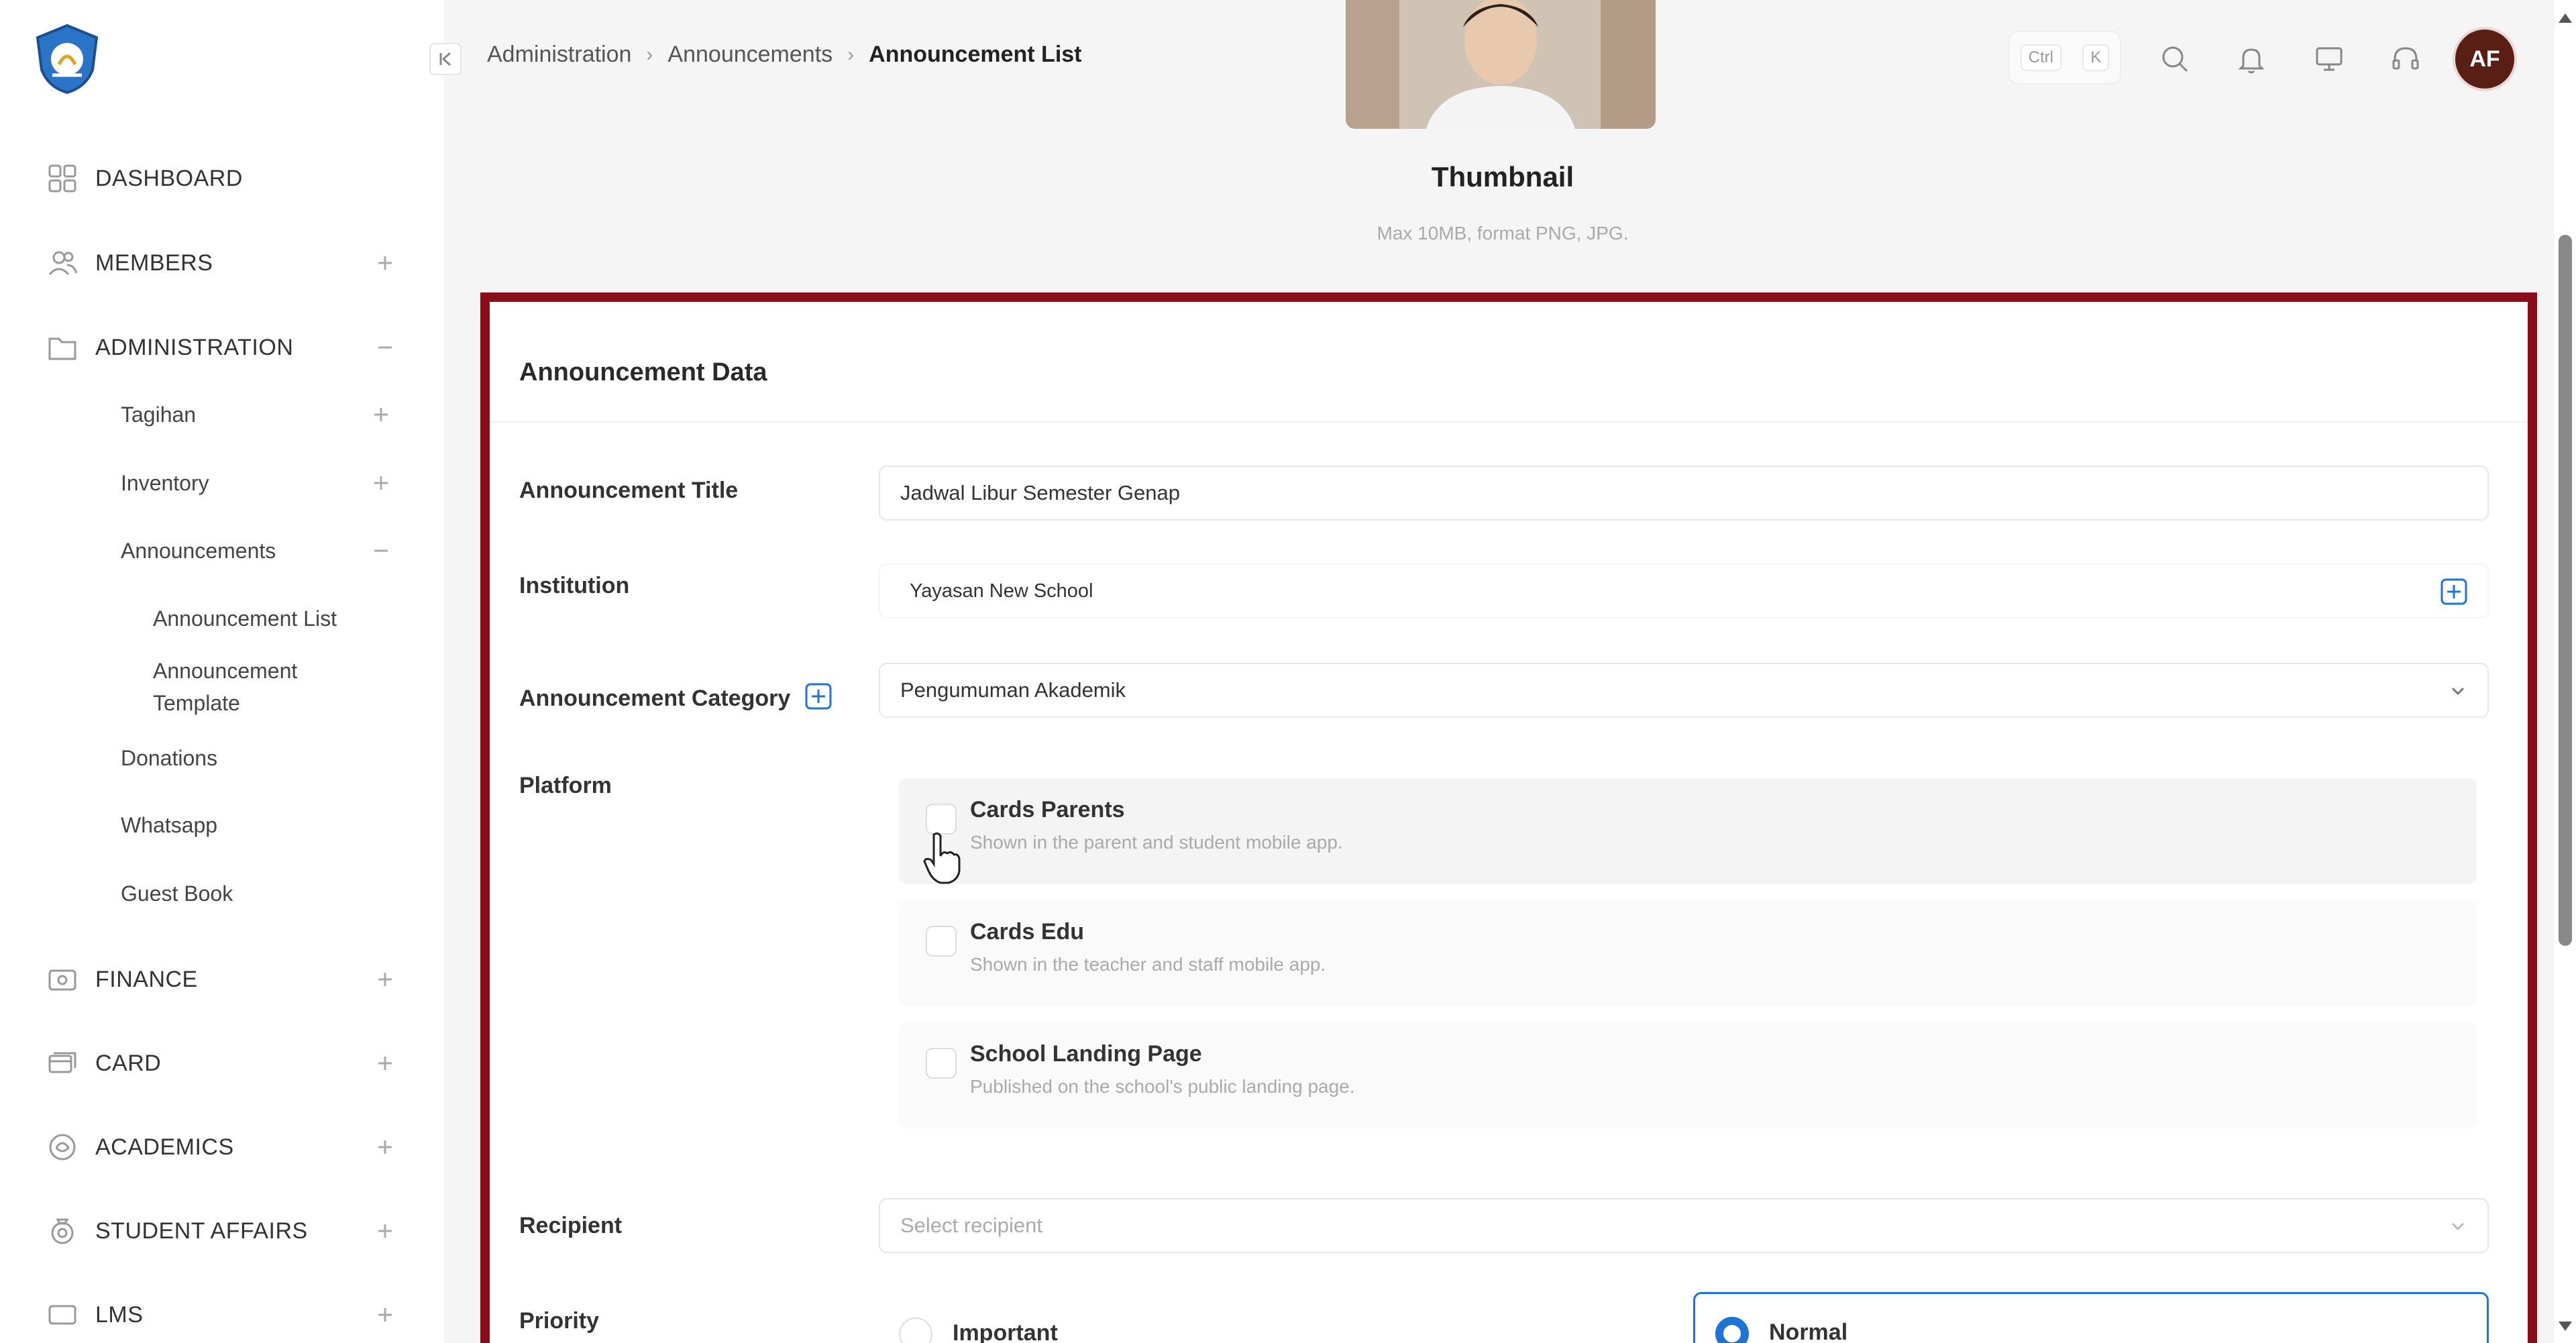 This screenshot has width=2576, height=1343. What do you see at coordinates (62, 1062) in the screenshot?
I see `card-icon` at bounding box center [62, 1062].